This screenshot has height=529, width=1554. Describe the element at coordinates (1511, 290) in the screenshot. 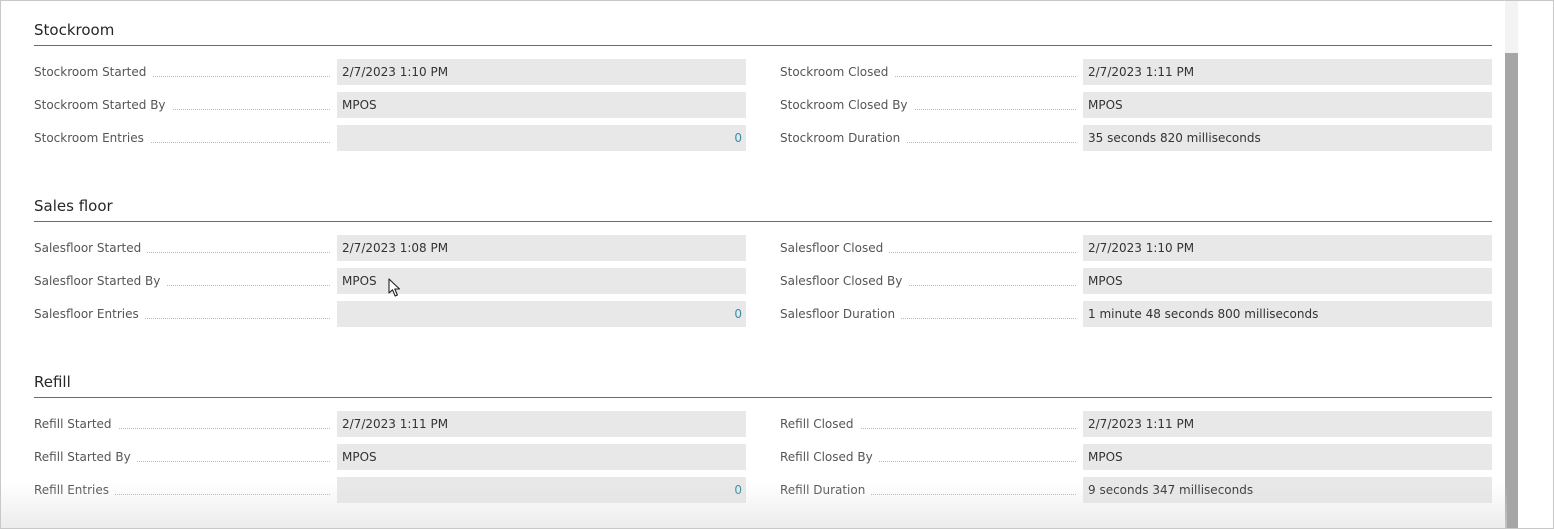

I see `scrollbar-thumb` at that location.